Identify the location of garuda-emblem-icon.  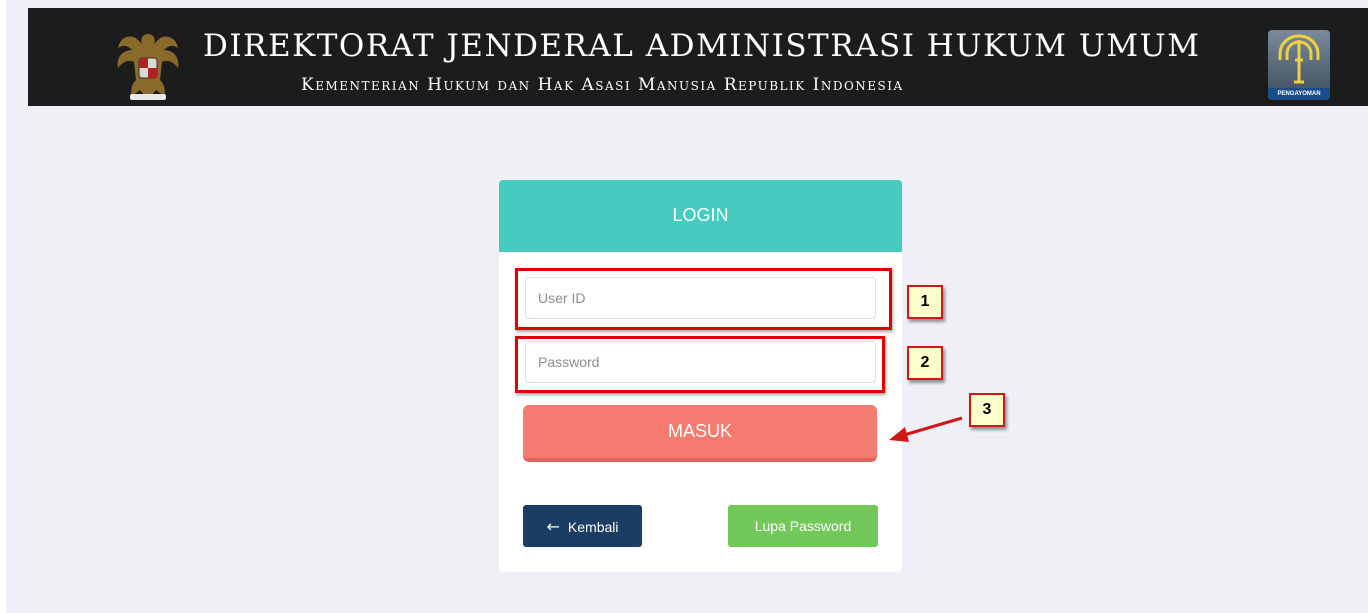
(148, 67).